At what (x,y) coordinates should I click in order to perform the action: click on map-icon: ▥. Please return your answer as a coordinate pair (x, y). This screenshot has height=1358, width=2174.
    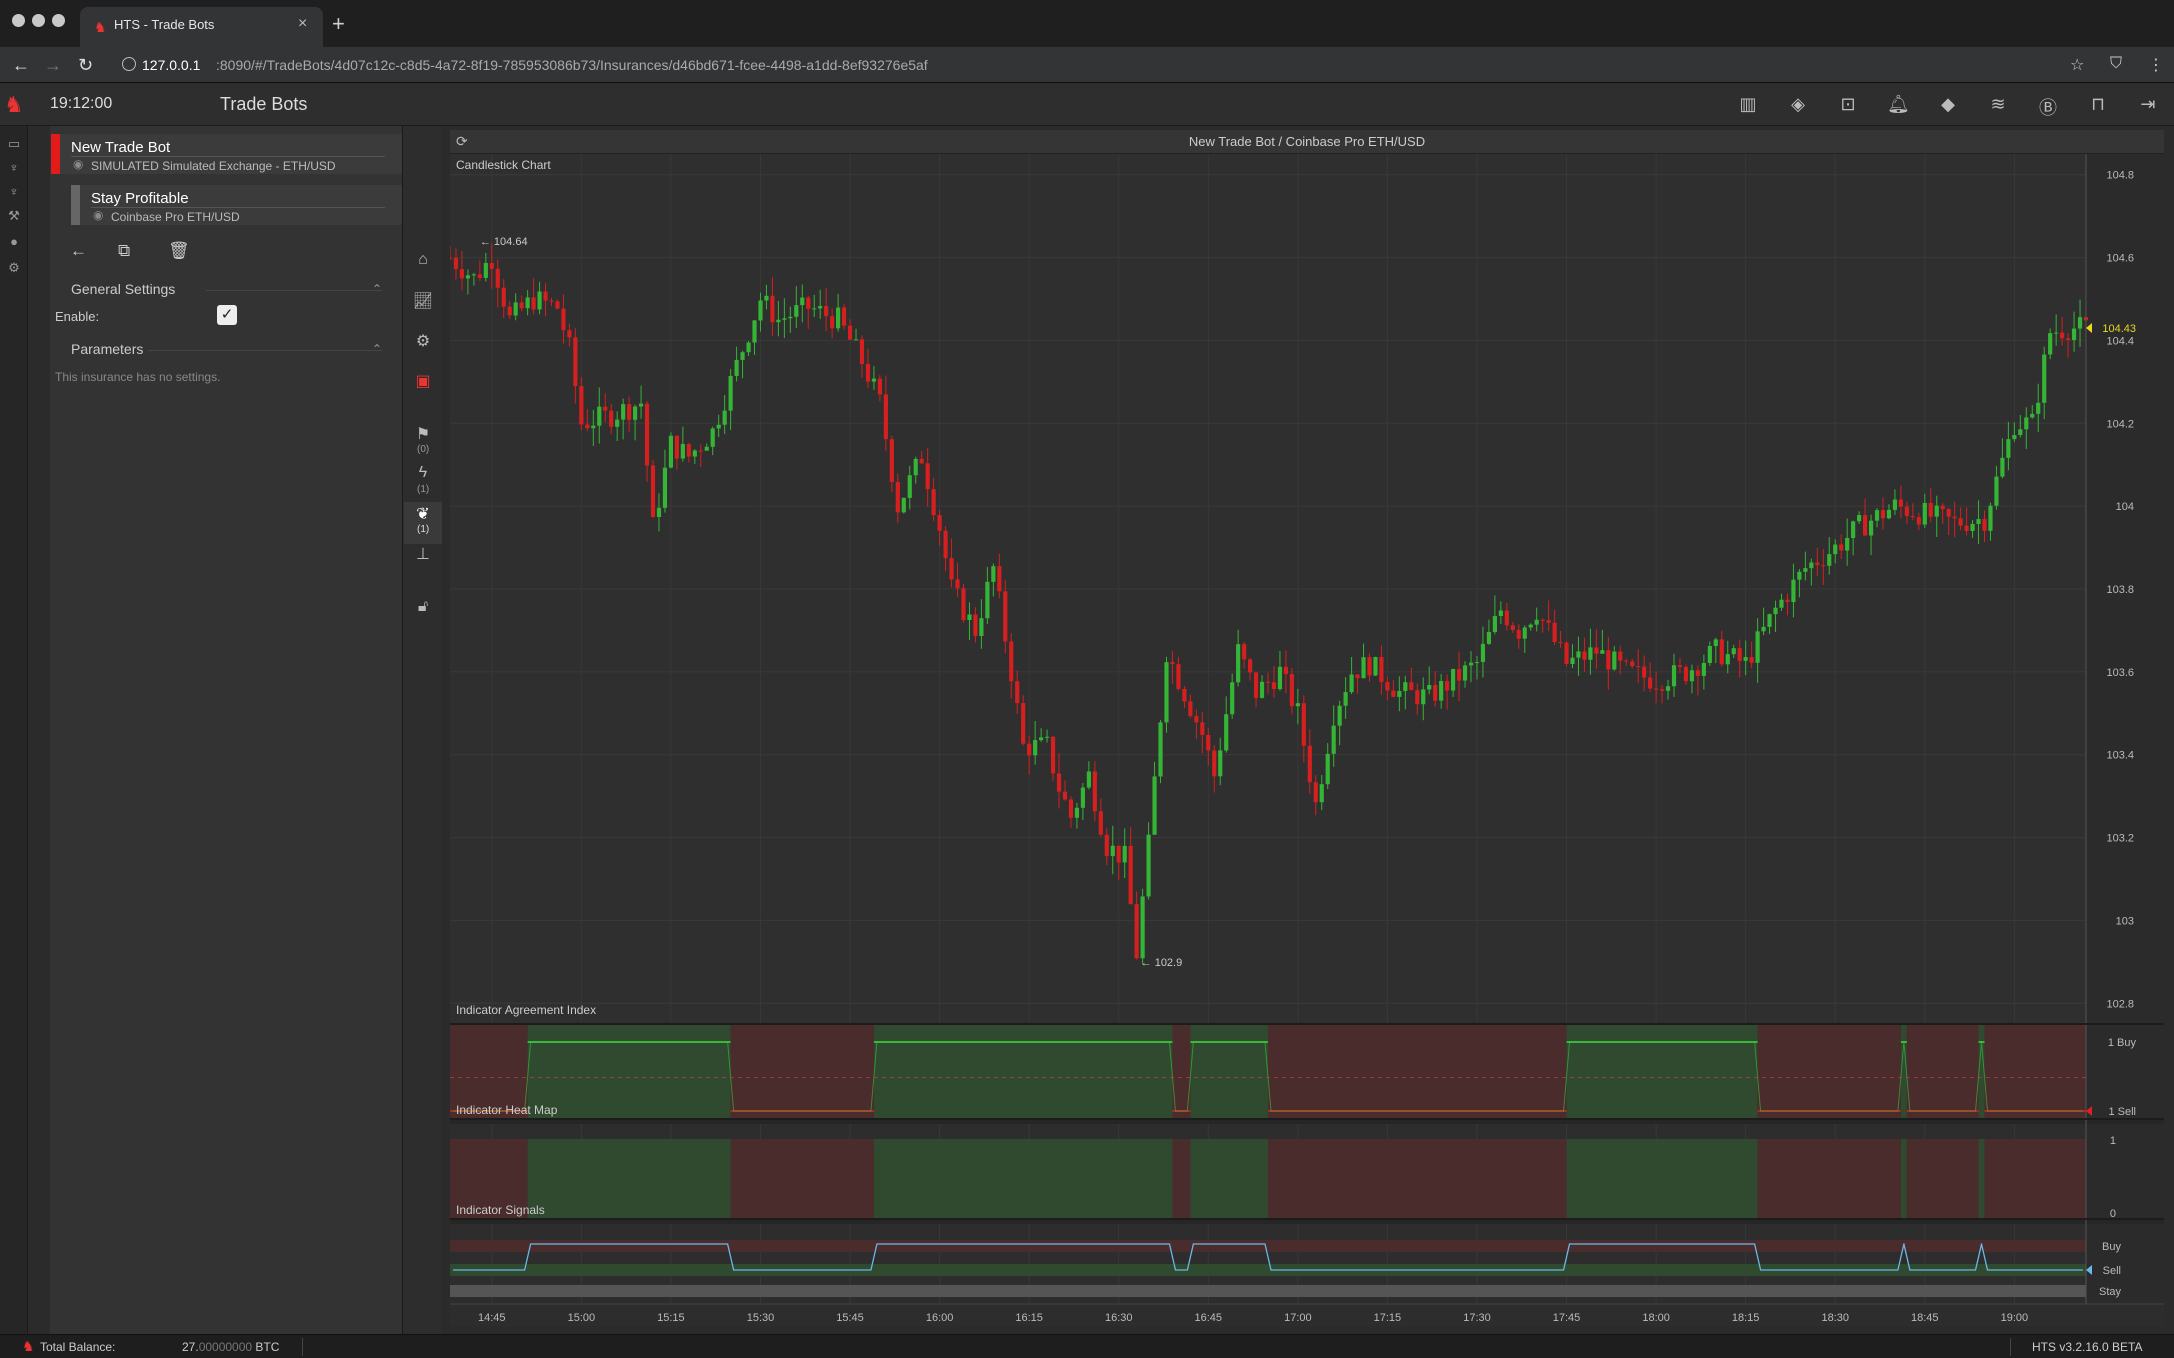
    Looking at the image, I should click on (1748, 105).